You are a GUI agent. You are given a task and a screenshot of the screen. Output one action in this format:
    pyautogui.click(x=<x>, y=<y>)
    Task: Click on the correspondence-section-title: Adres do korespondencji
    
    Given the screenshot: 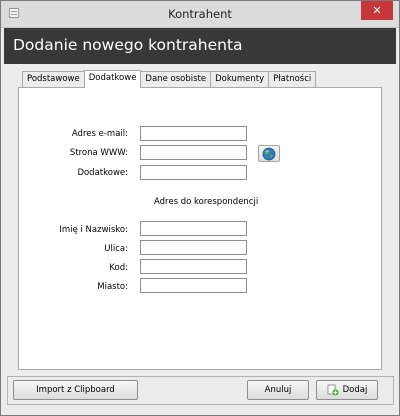 What is the action you would take?
    pyautogui.click(x=206, y=202)
    